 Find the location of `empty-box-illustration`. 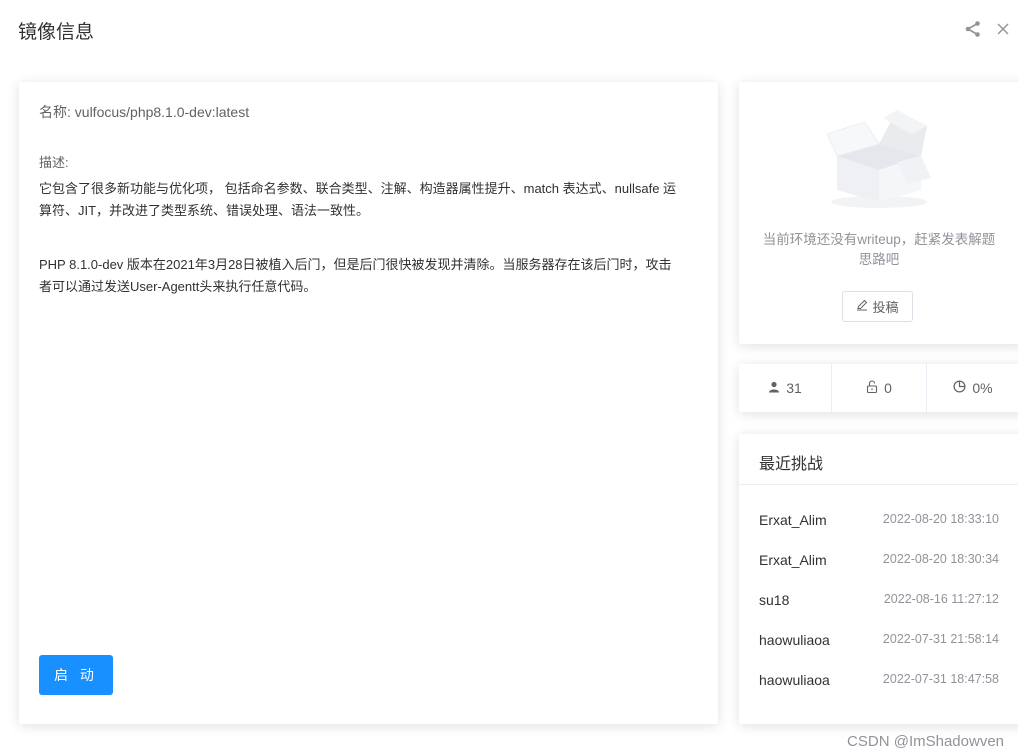

empty-box-illustration is located at coordinates (878, 159).